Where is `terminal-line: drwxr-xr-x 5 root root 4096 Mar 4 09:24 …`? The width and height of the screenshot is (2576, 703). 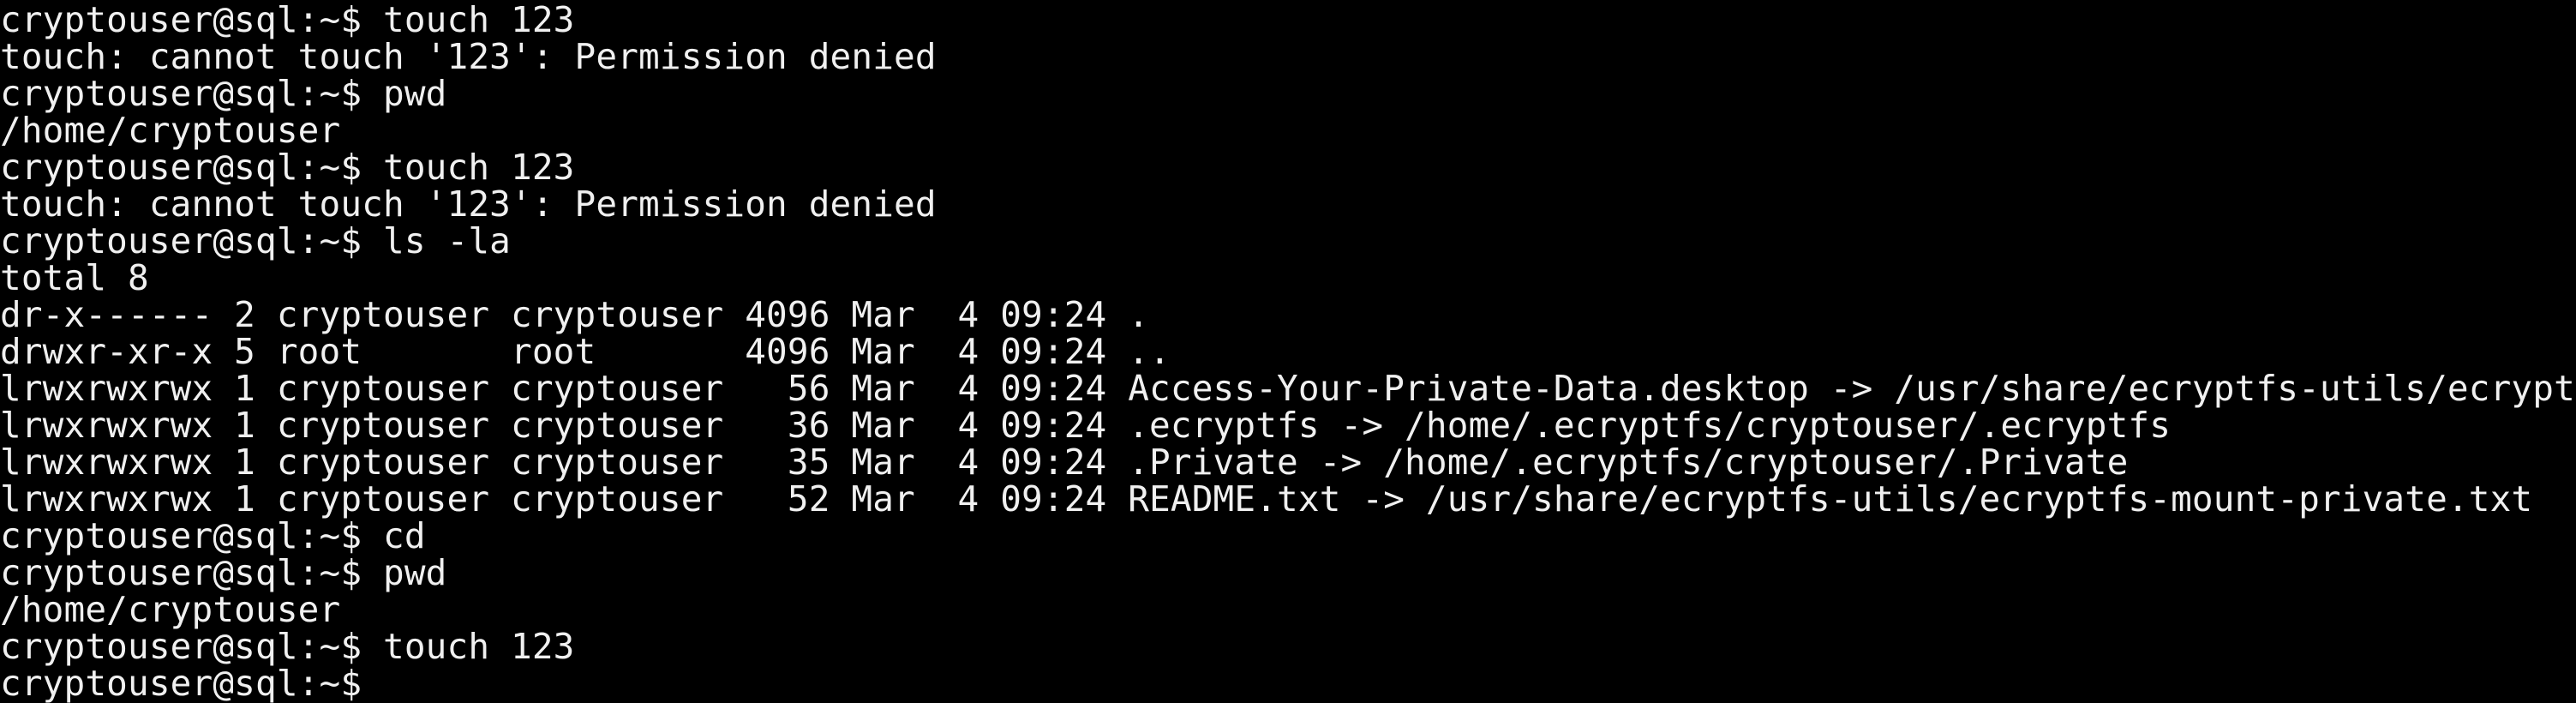
terminal-line: drwxr-xr-x 5 root root 4096 Mar 4 09:24 … is located at coordinates (585, 351).